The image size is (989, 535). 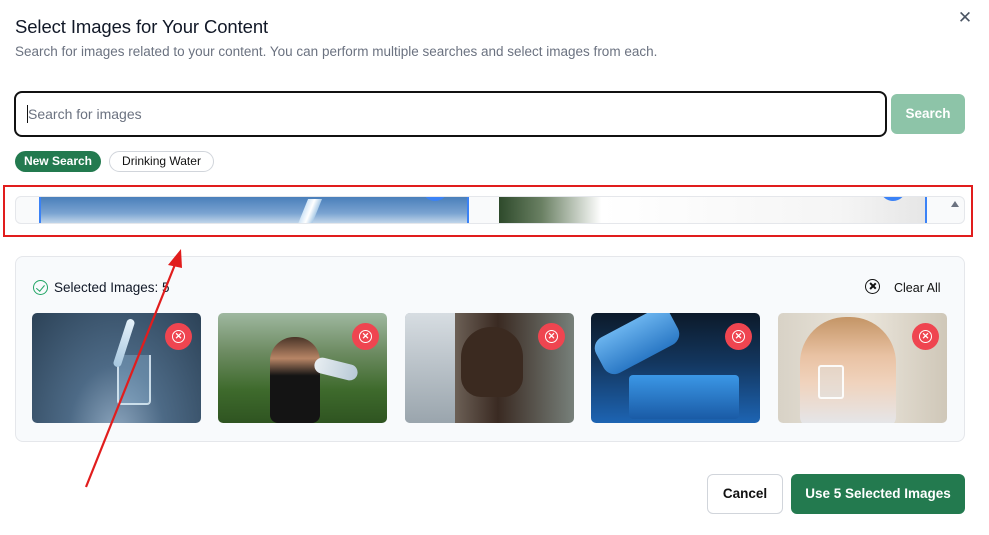 What do you see at coordinates (40, 287) in the screenshot?
I see `check-circle-icon` at bounding box center [40, 287].